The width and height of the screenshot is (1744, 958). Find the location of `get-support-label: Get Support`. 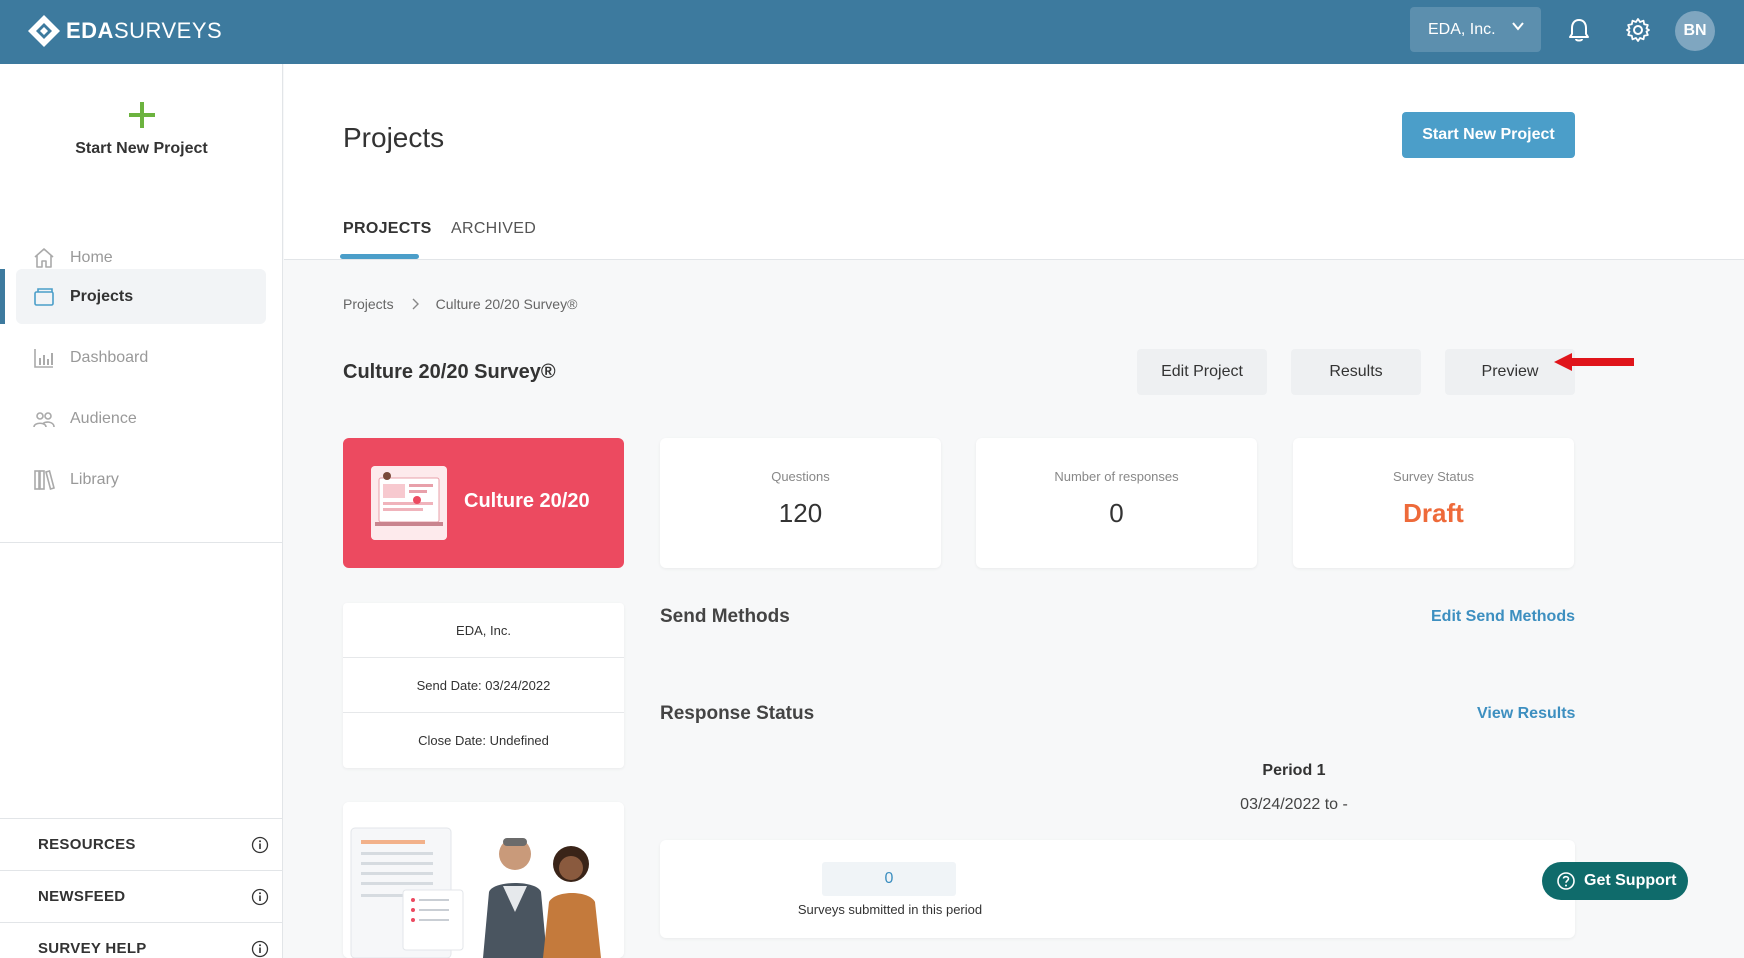

get-support-label: Get Support is located at coordinates (1630, 880).